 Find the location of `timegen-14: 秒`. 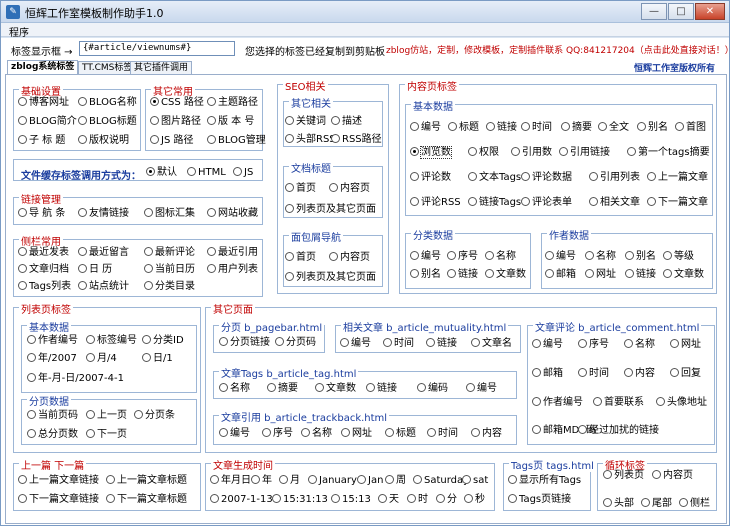

timegen-14: 秒 is located at coordinates (474, 500).